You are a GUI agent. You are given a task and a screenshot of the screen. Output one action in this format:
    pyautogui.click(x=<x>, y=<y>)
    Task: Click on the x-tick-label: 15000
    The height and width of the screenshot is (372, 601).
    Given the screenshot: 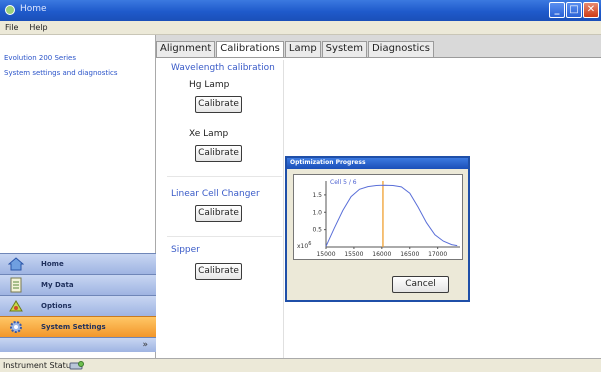 What is the action you would take?
    pyautogui.click(x=325, y=254)
    